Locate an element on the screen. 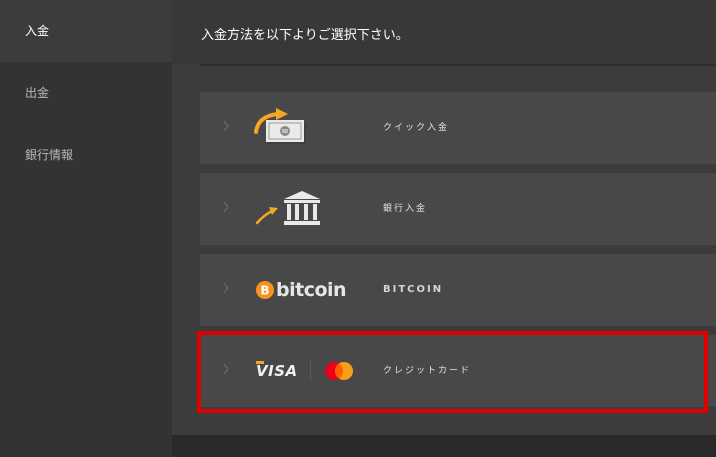  bitcoin-logo: B bitcoin is located at coordinates (301, 290).